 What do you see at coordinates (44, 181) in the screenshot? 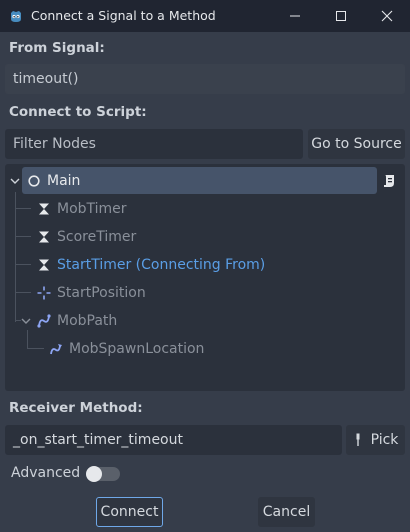
I see `tree-item-main: Main` at bounding box center [44, 181].